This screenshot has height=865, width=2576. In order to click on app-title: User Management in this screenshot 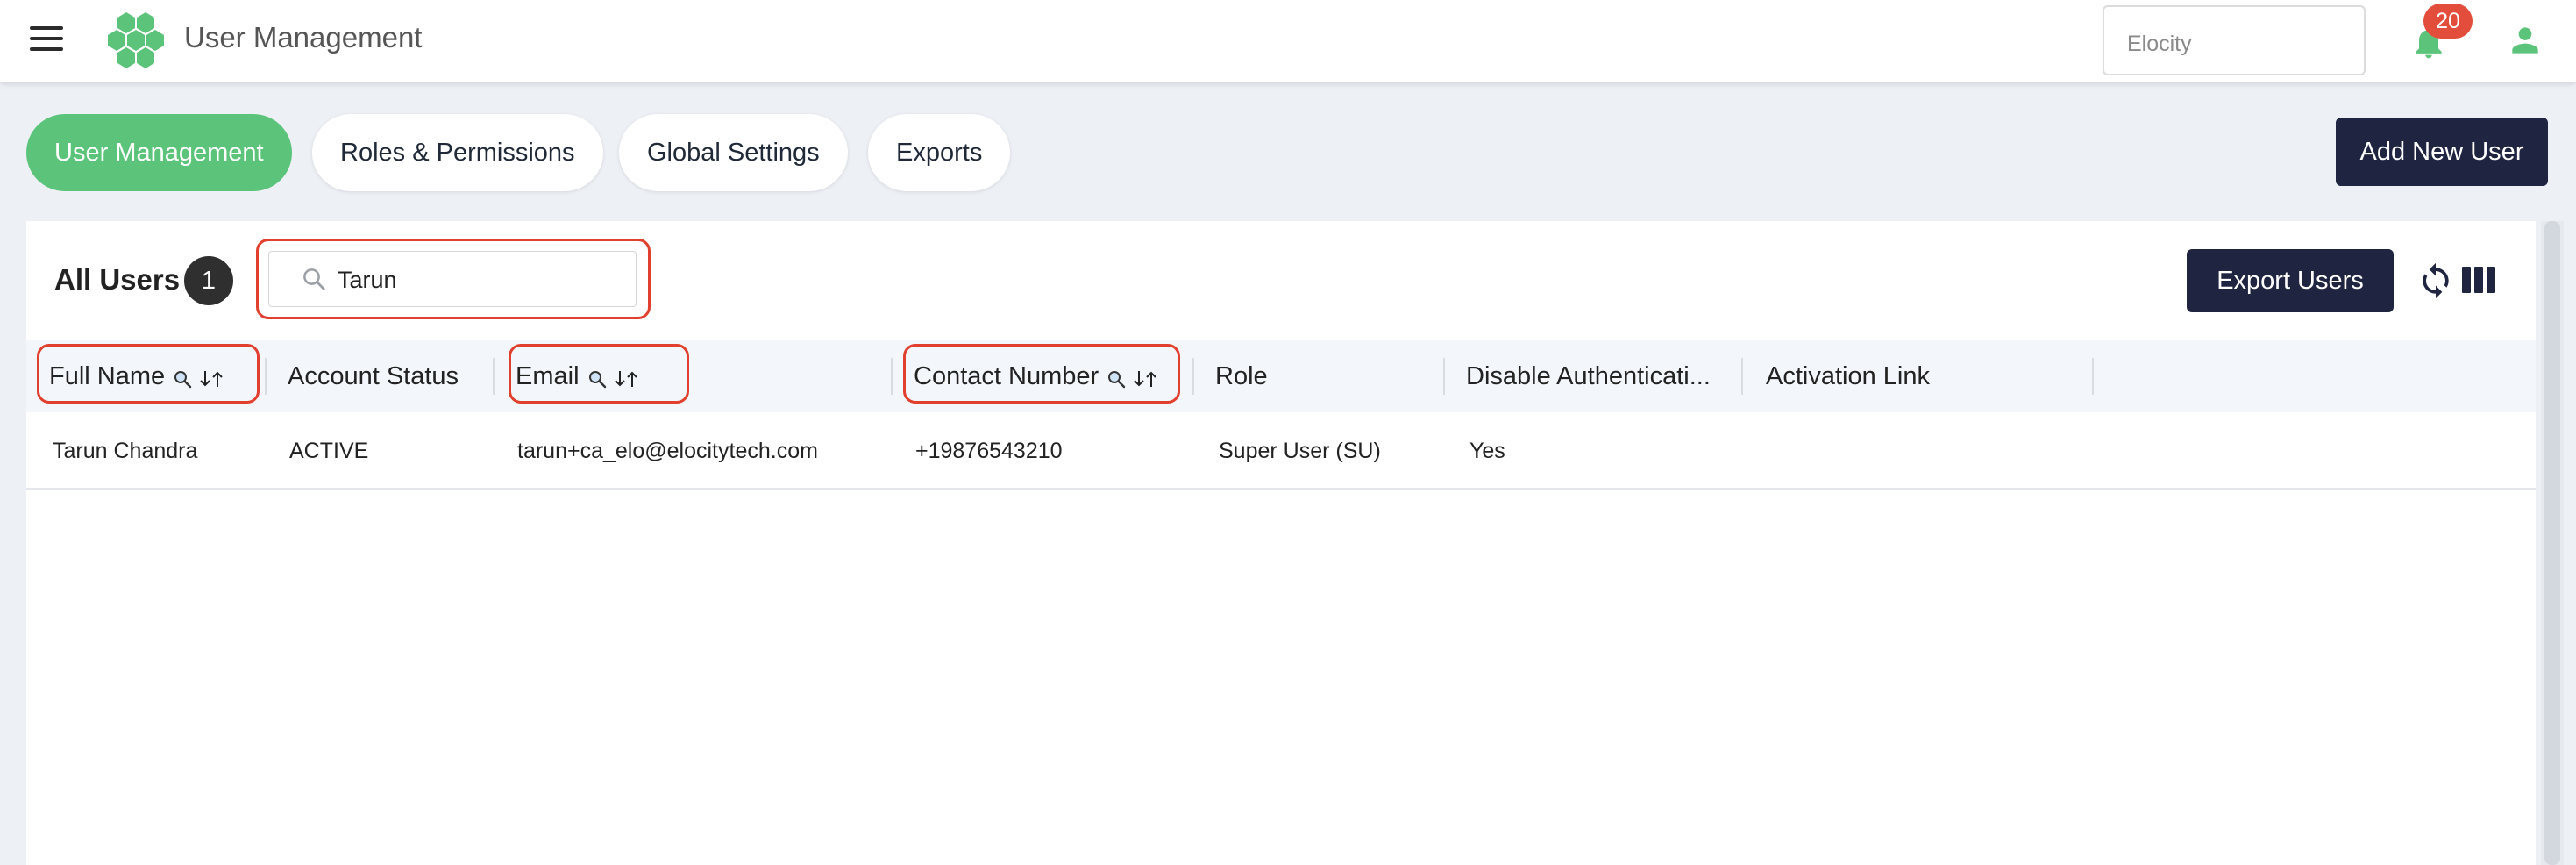, I will do `click(303, 37)`.